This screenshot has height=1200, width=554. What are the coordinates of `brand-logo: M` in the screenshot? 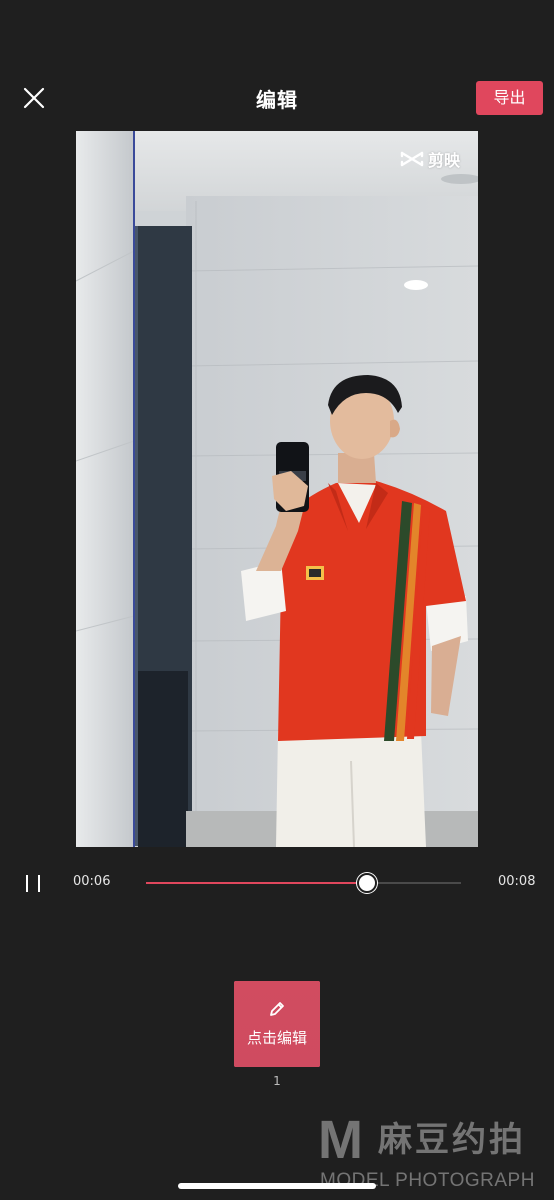 It's located at (340, 1140).